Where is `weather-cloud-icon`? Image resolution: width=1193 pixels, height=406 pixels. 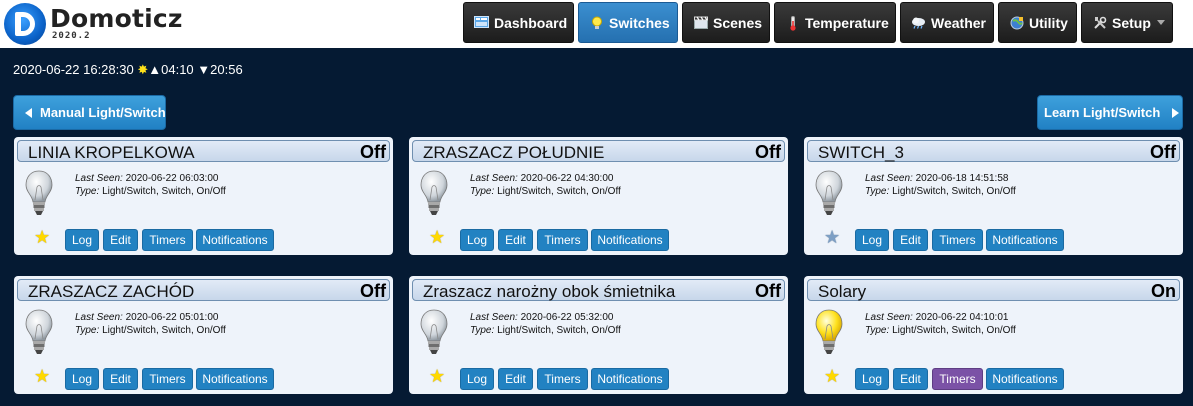 weather-cloud-icon is located at coordinates (918, 23).